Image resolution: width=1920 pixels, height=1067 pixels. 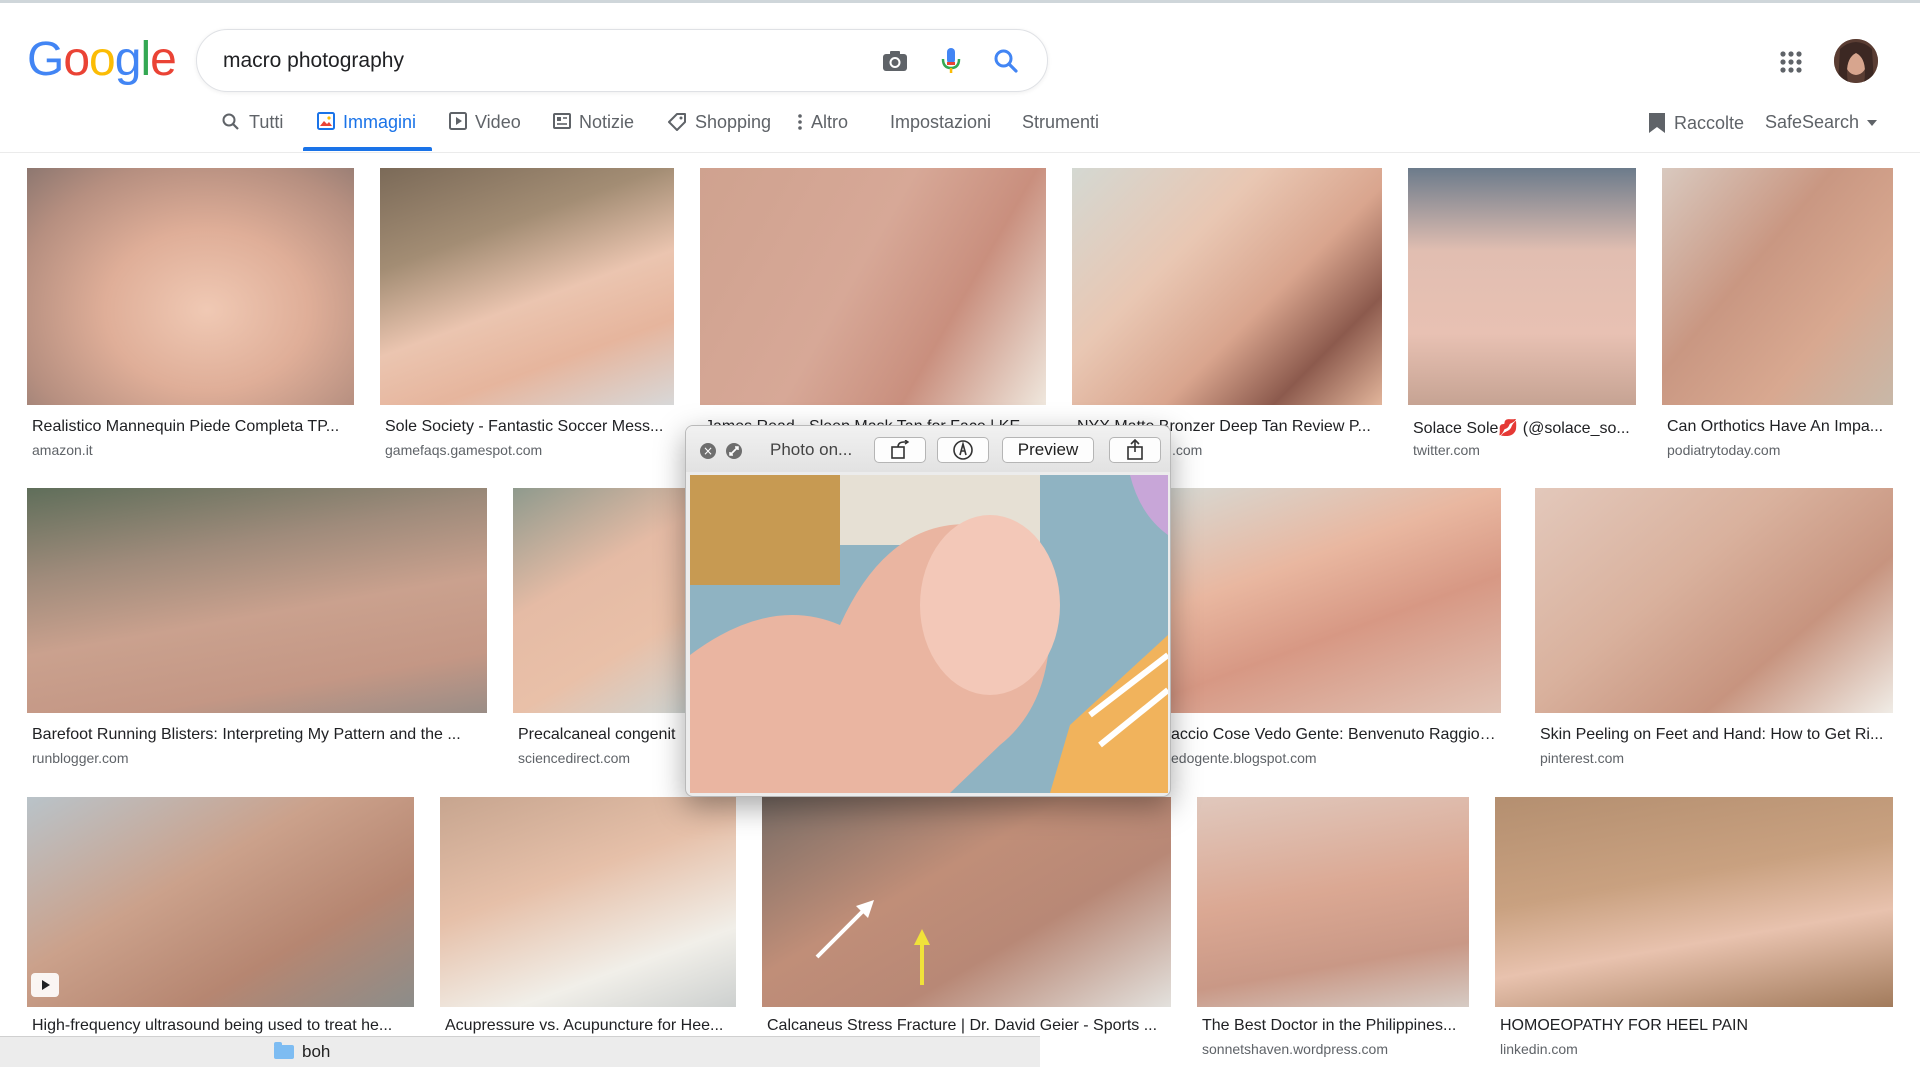 I want to click on close-icon: ×, so click(x=708, y=451).